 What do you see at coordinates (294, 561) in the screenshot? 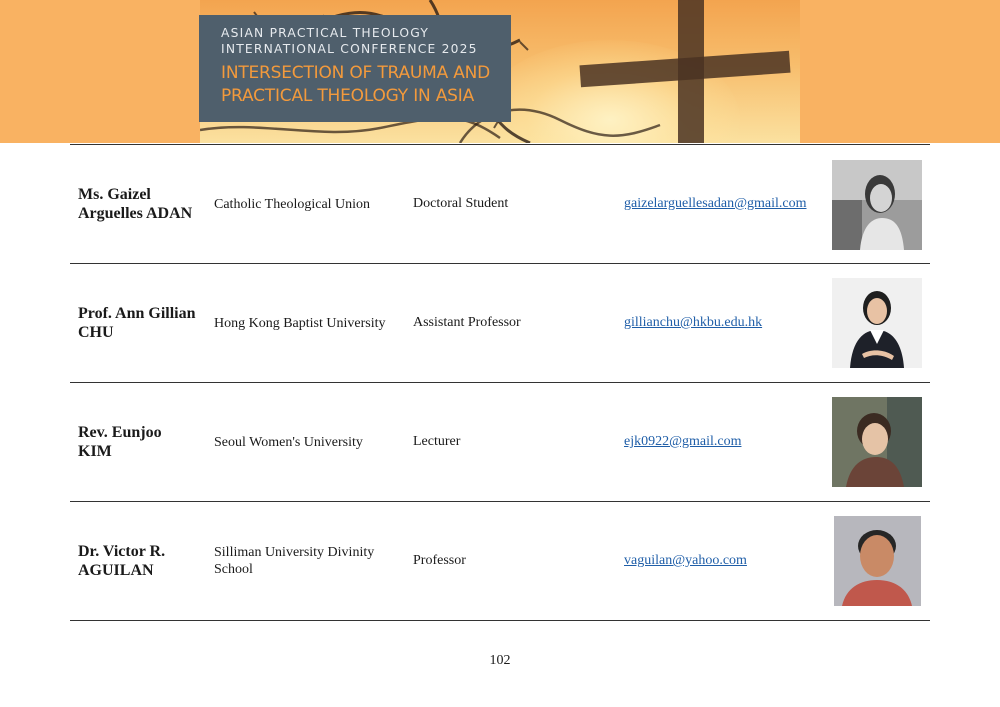
I see `participant-institution: Silliman University Divinity School` at bounding box center [294, 561].